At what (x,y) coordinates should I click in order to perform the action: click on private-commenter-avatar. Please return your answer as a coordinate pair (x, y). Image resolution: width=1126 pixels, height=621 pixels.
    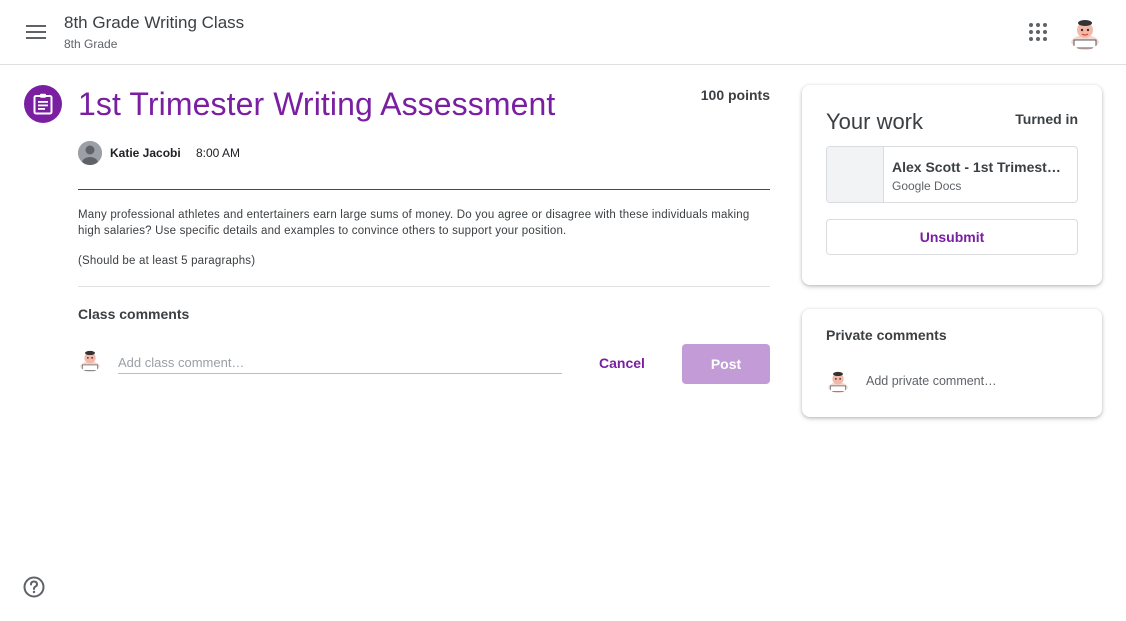
    Looking at the image, I should click on (838, 381).